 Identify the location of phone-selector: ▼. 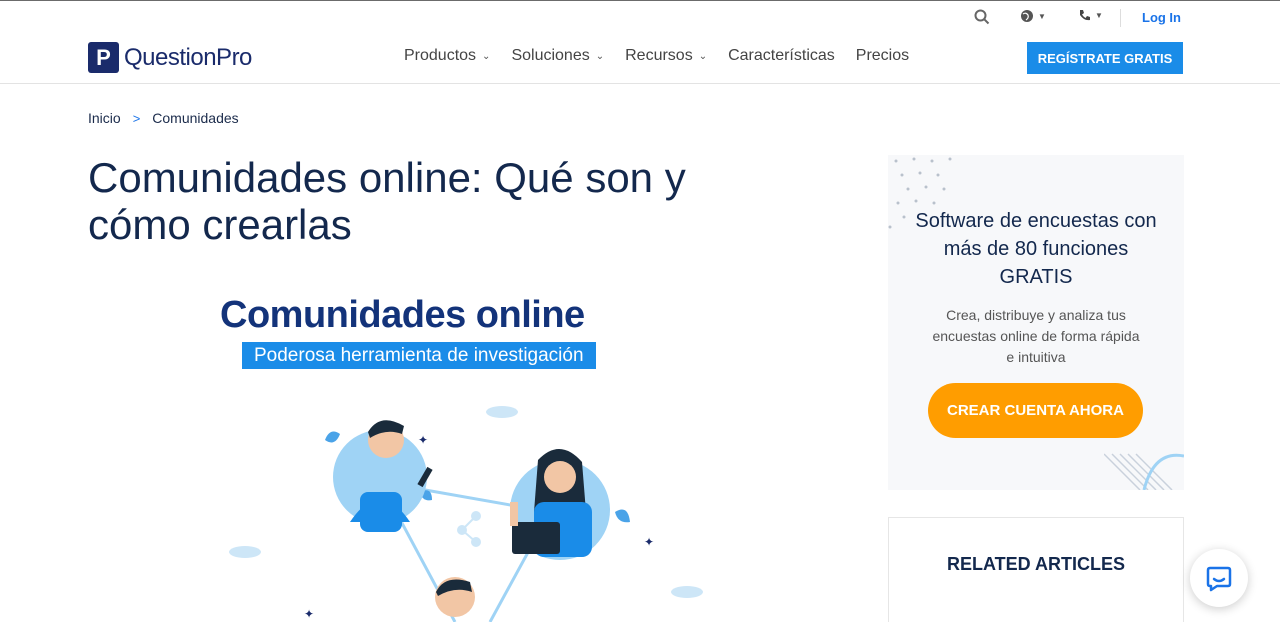
(1090, 15).